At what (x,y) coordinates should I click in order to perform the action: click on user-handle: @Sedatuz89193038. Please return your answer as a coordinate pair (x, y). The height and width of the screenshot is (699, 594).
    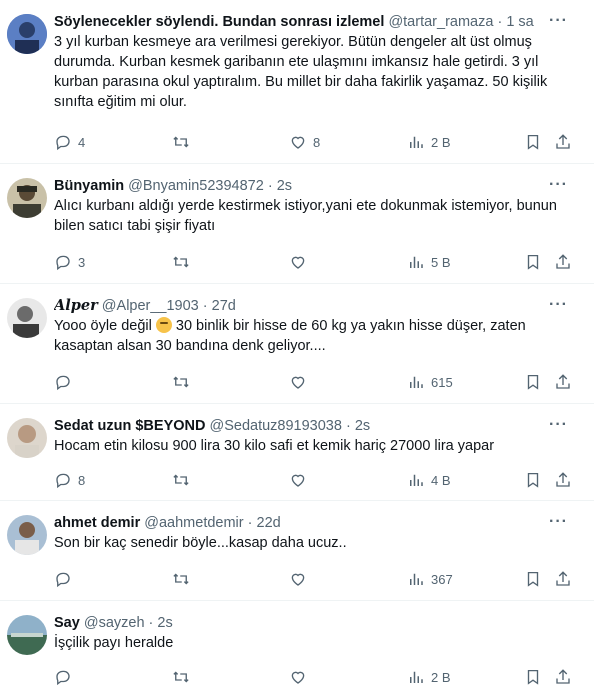
    Looking at the image, I should click on (276, 426).